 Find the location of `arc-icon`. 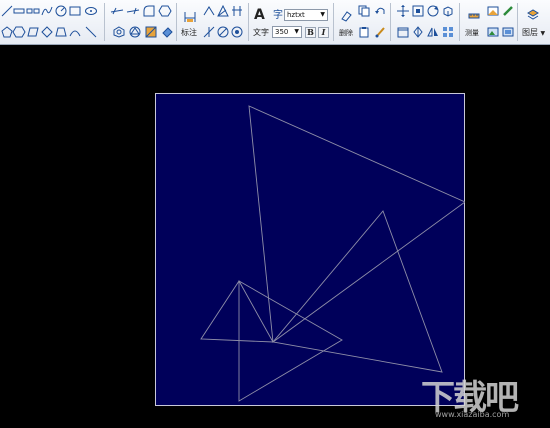

arc-icon is located at coordinates (75, 32).